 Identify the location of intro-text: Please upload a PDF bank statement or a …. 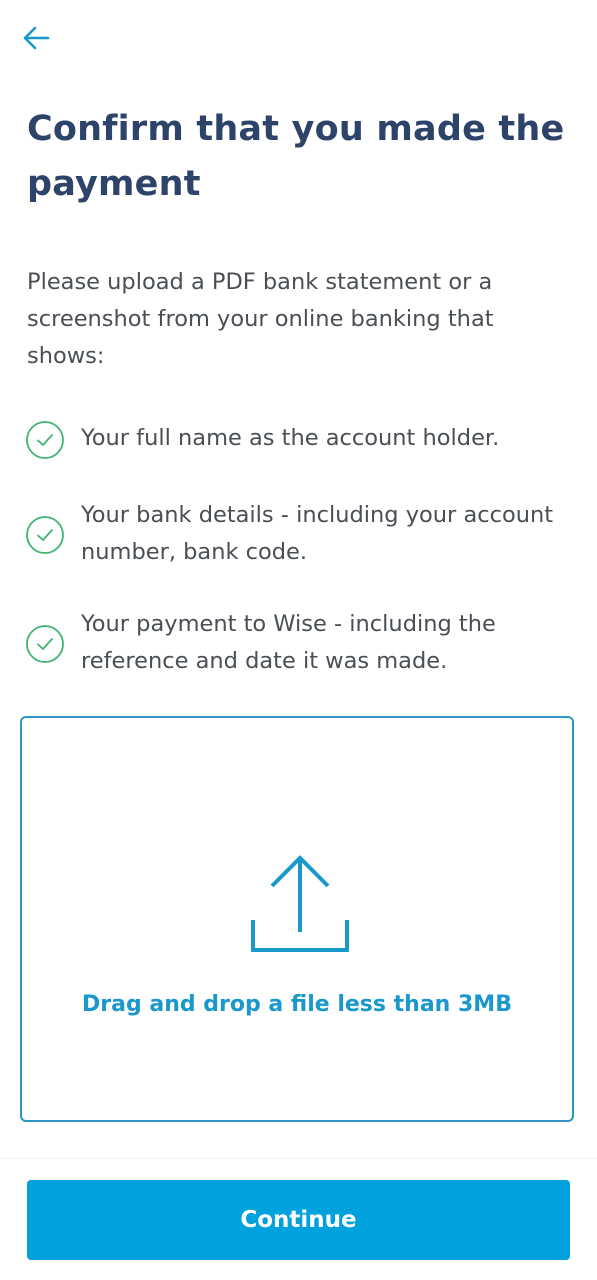
(260, 319).